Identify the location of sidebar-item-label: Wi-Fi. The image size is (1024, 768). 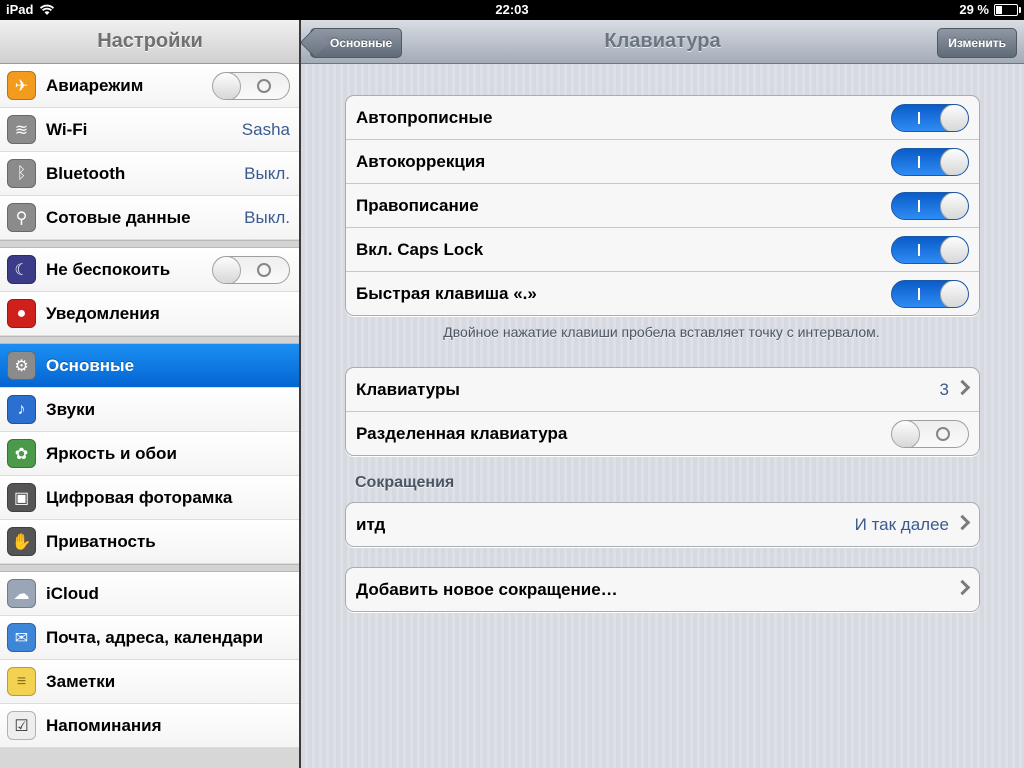
(67, 129).